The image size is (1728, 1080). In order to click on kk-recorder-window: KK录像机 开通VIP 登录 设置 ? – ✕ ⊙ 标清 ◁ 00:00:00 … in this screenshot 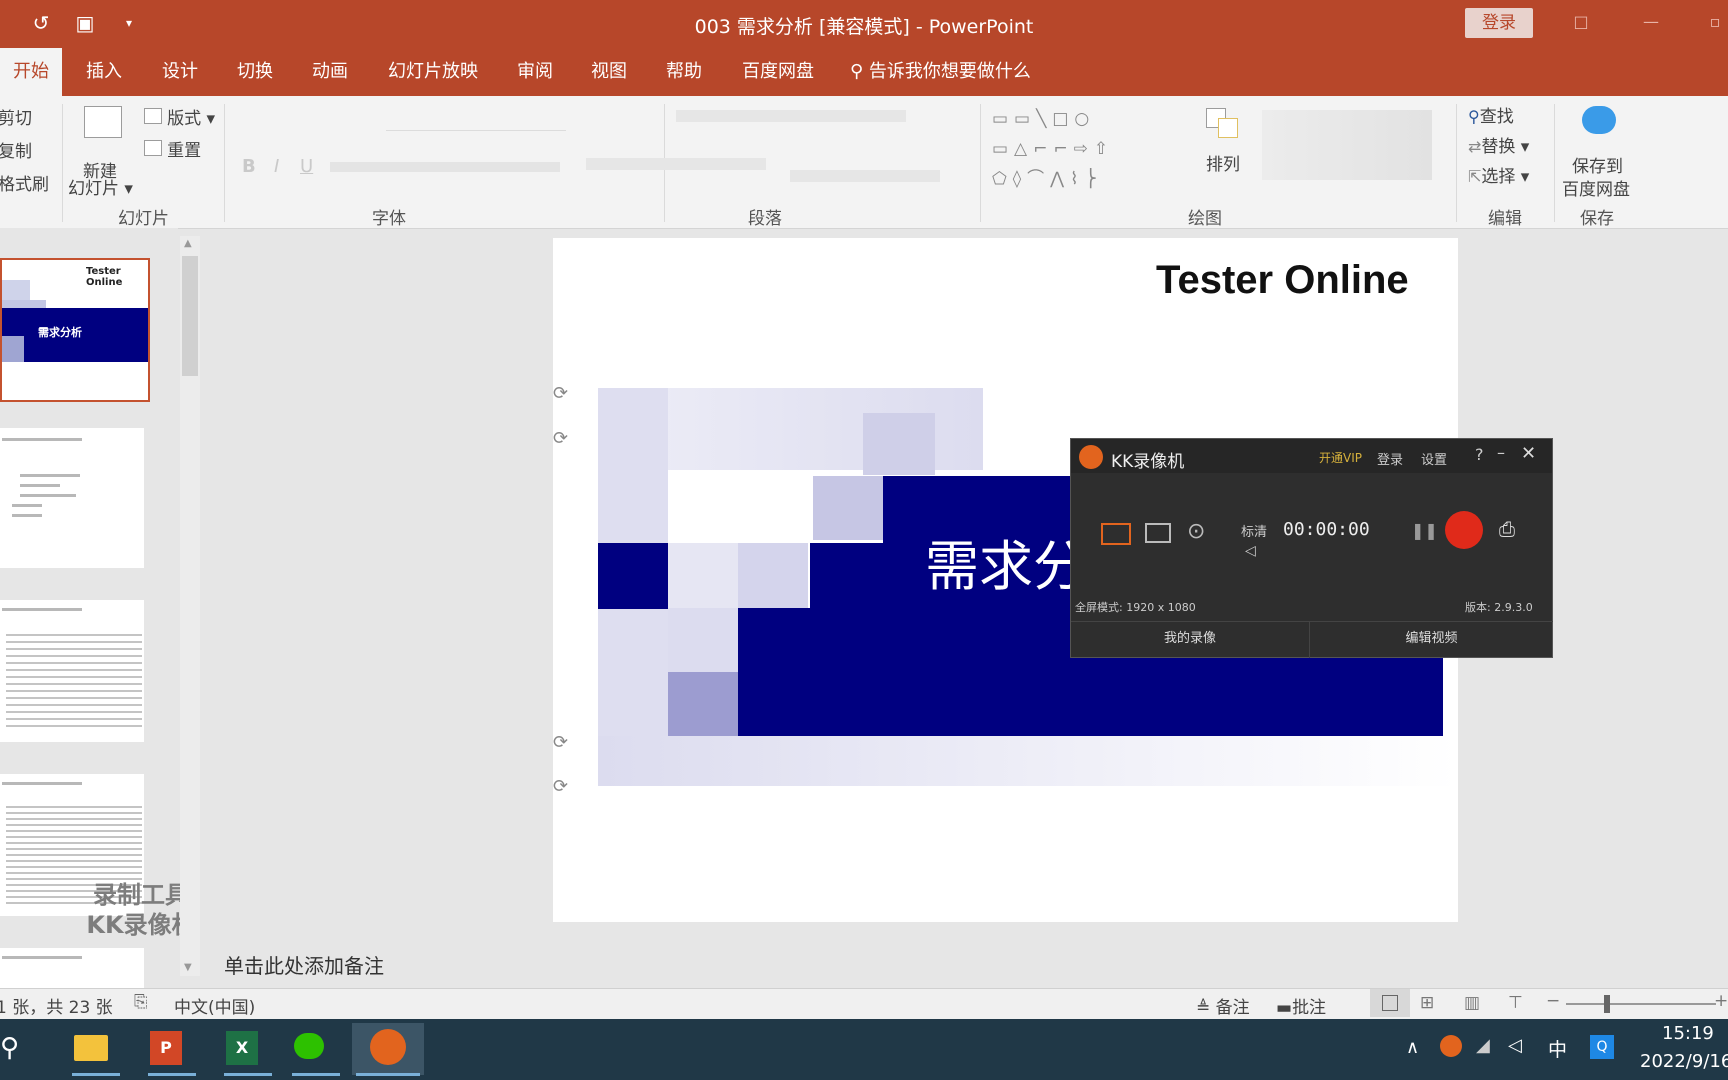, I will do `click(1311, 548)`.